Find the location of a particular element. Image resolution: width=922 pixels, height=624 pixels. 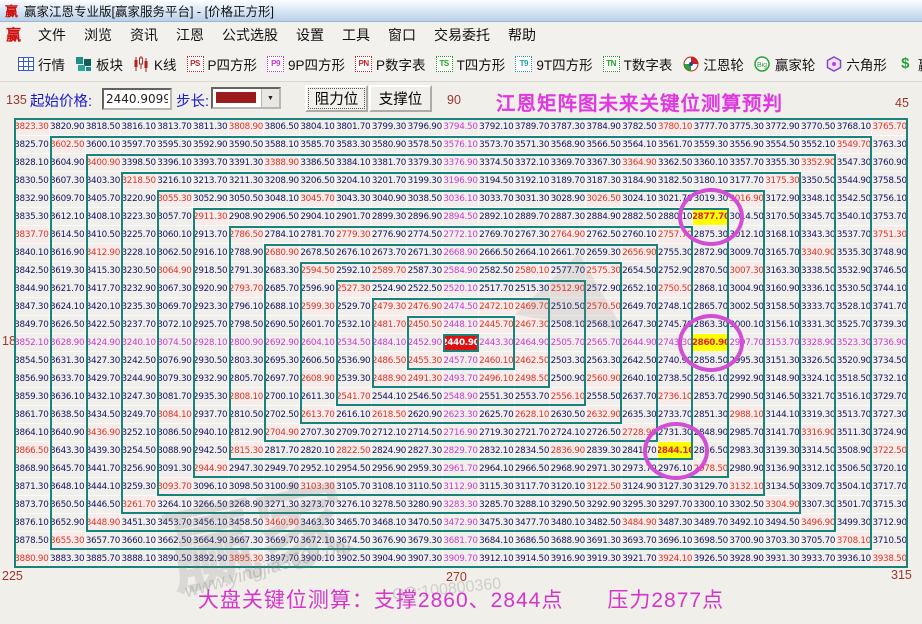

price-cell: 3830.50 is located at coordinates (32, 181).